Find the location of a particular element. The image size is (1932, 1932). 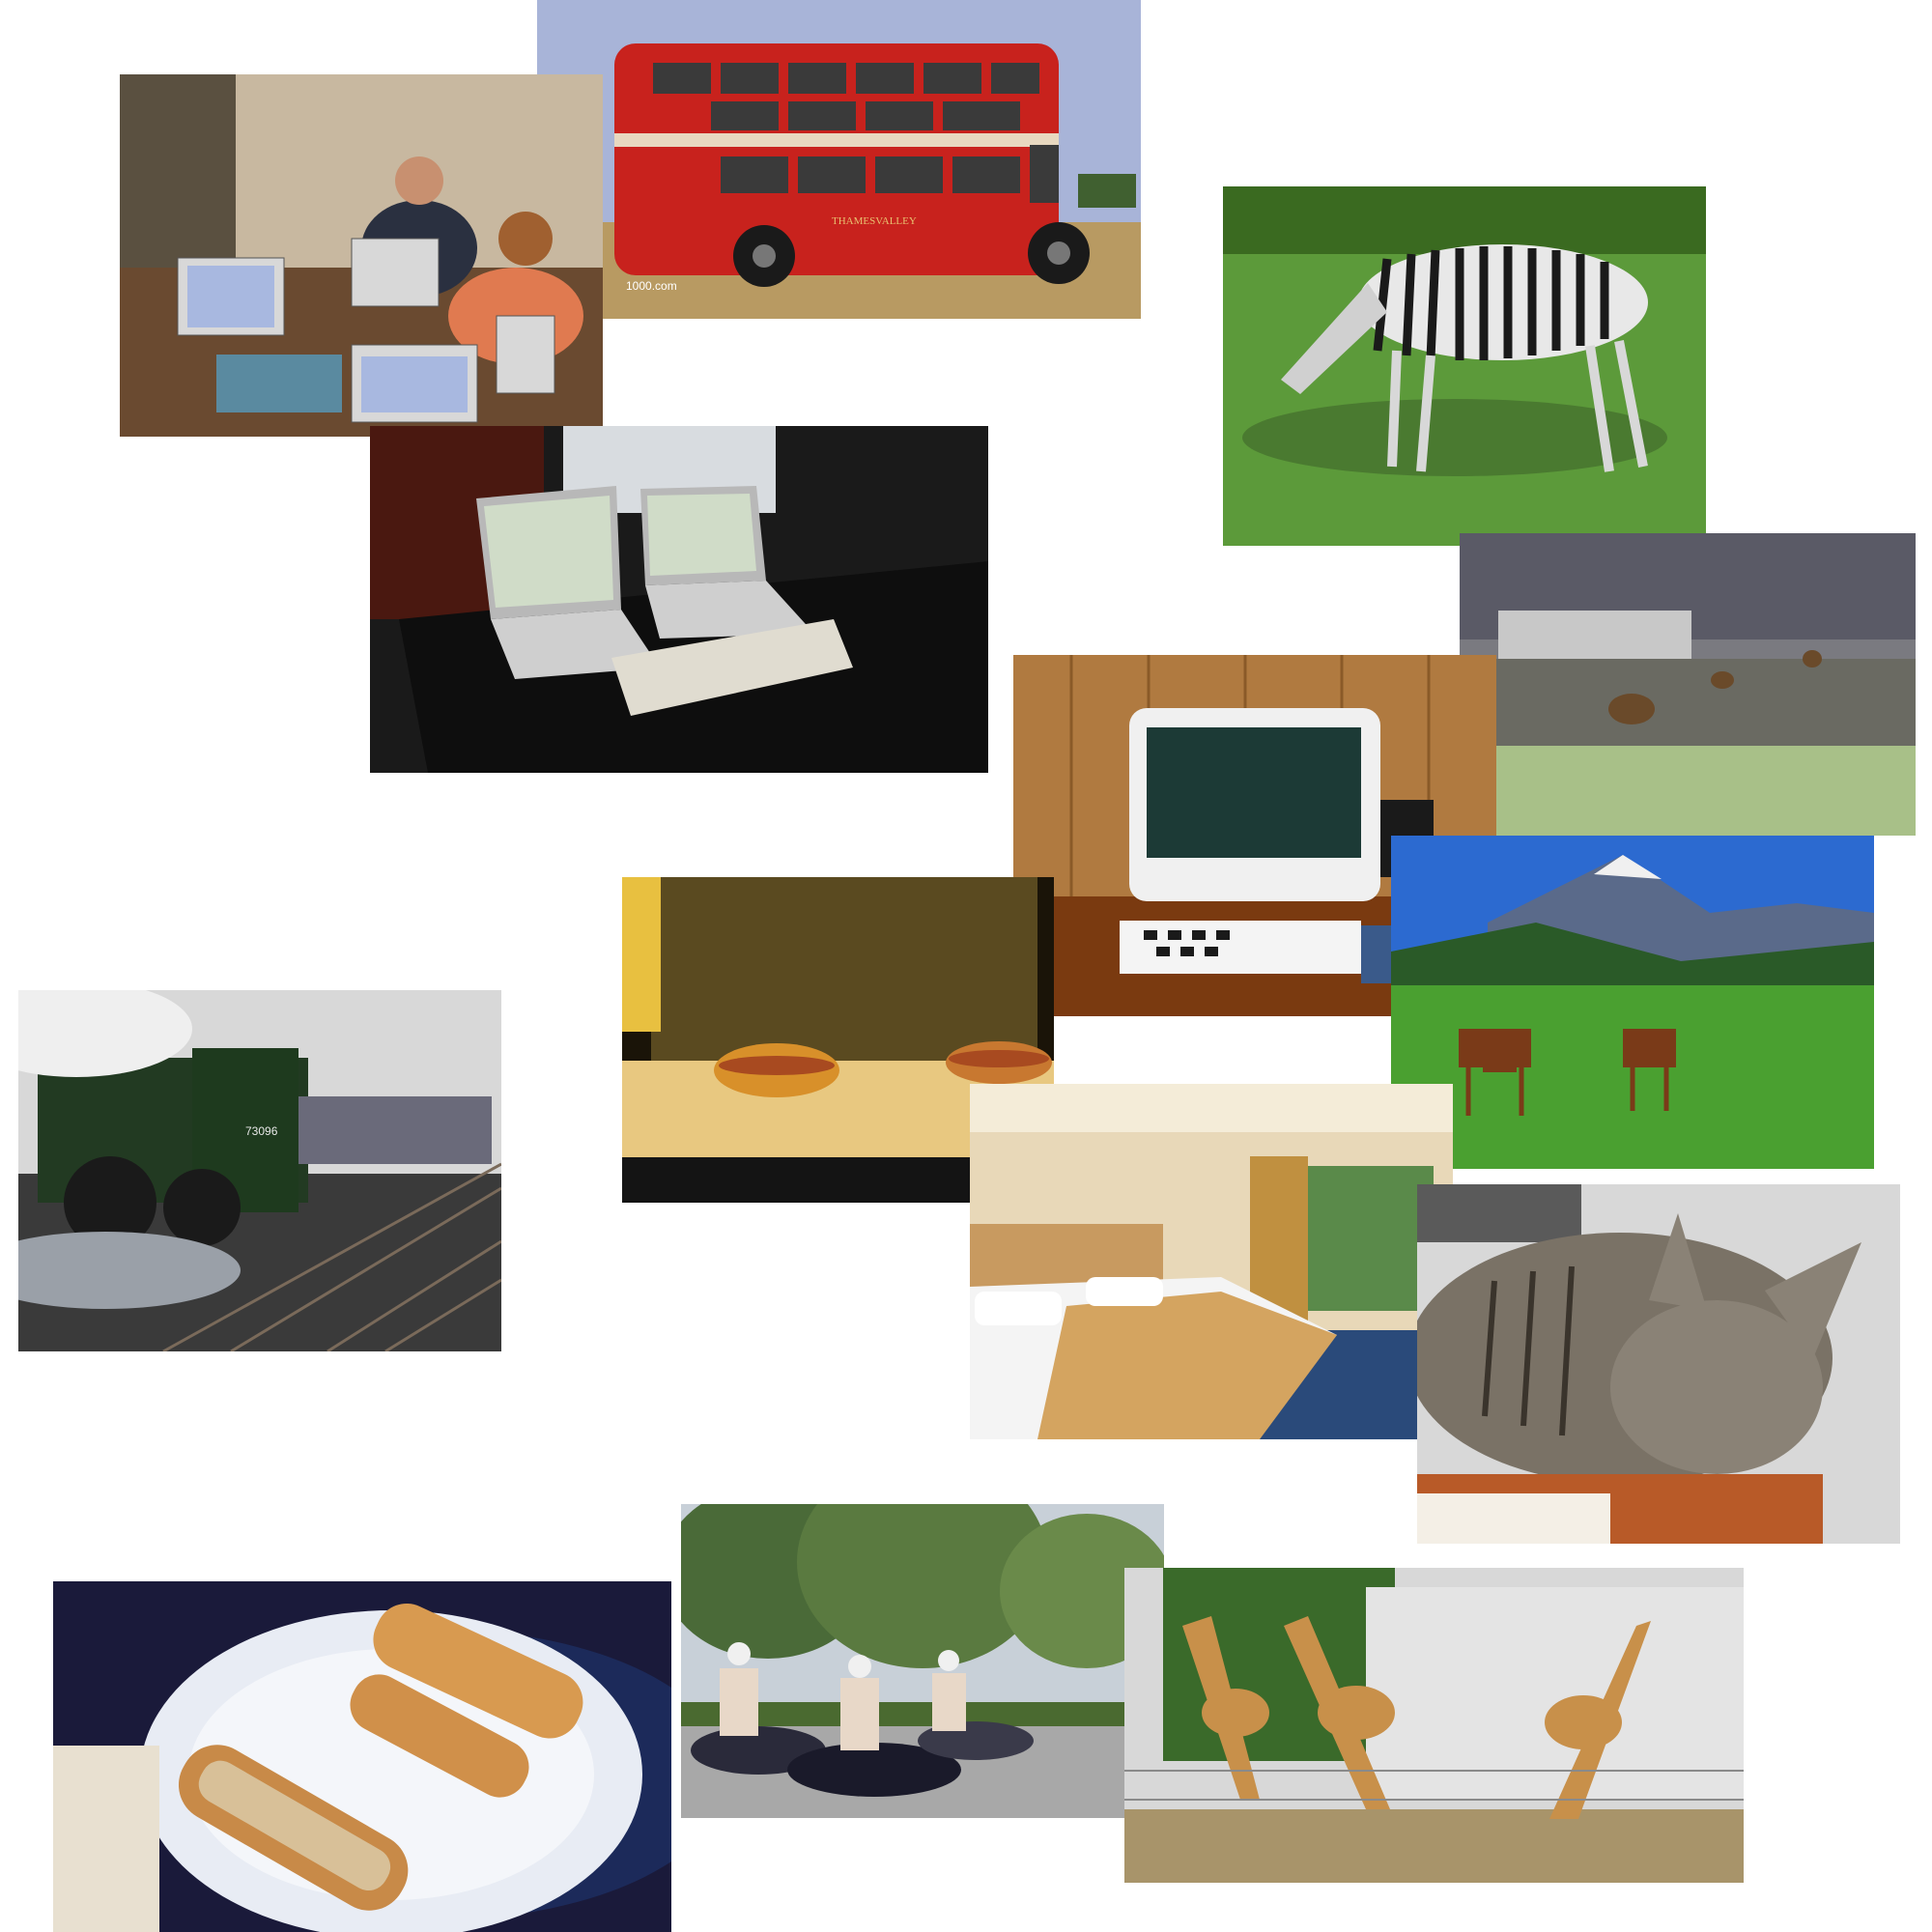

photo-bears is located at coordinates (1688, 684).